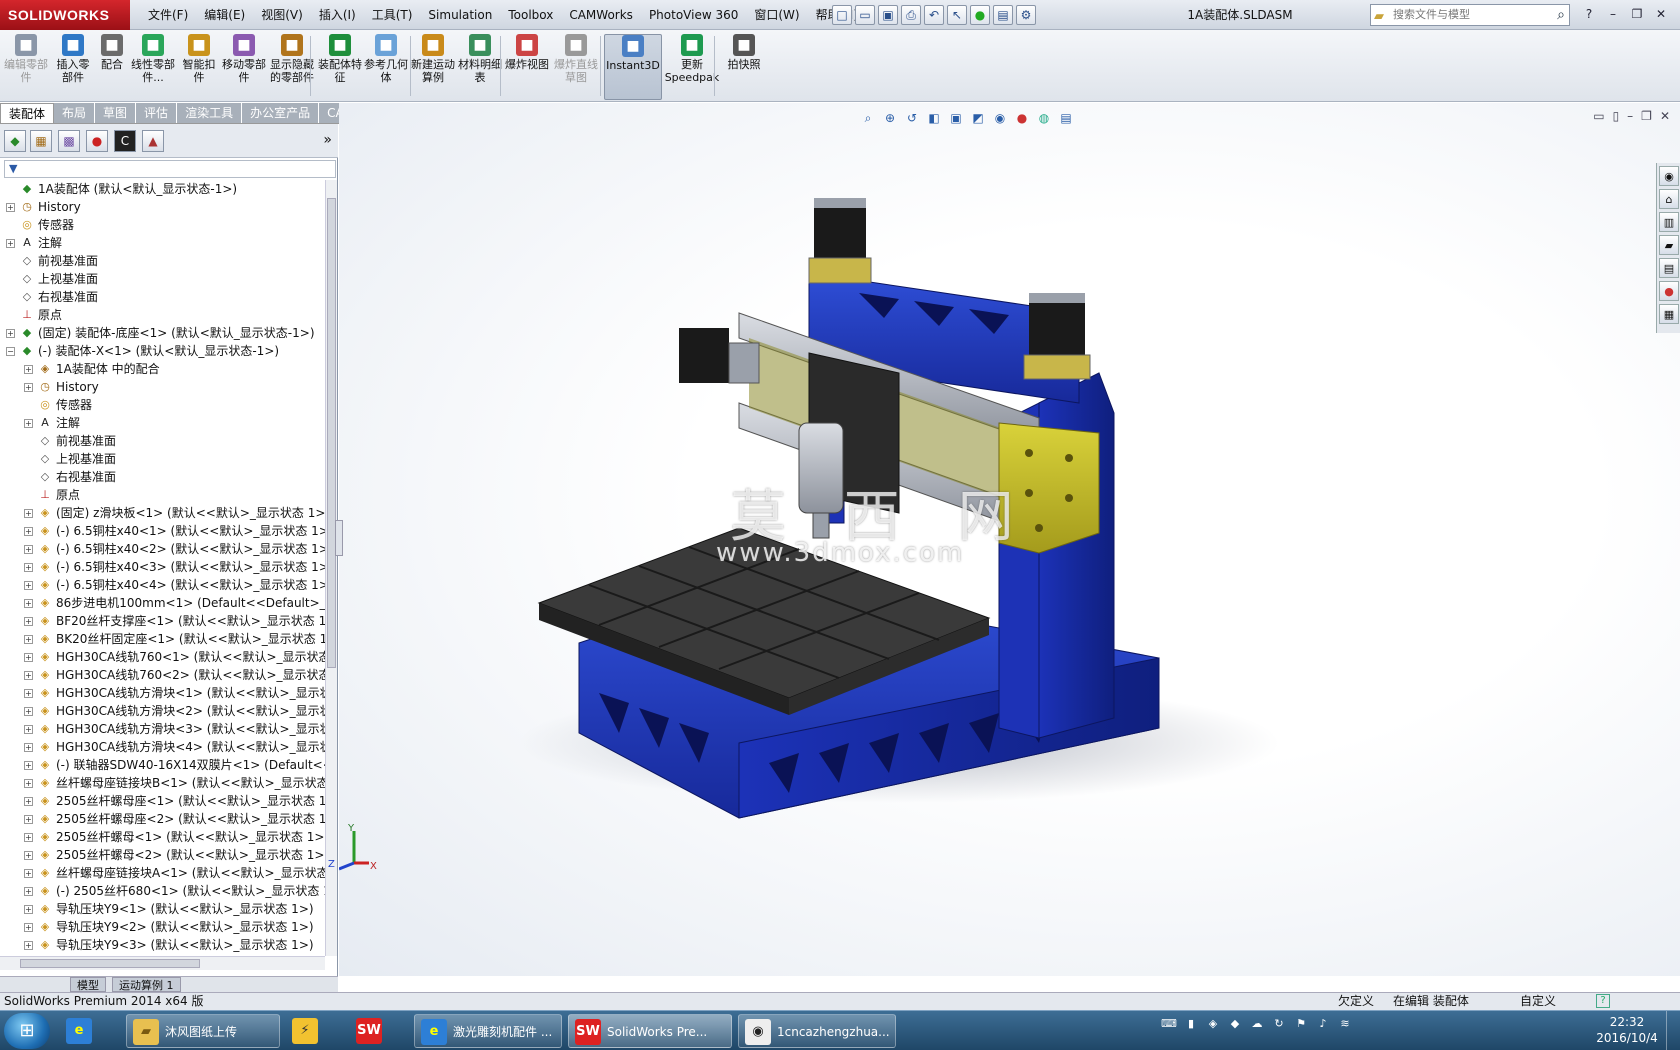  I want to click on tree-item: + ◈ (-) 6.5铜柱x40<4> (默认<<默认>_显示状态 1>), so click(162, 585).